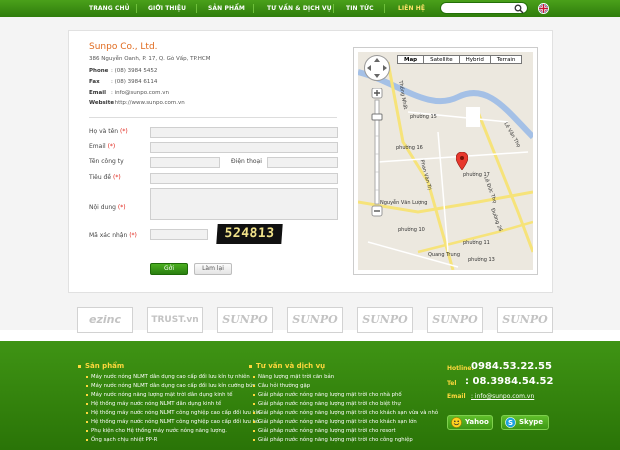 Image resolution: width=620 pixels, height=450 pixels. What do you see at coordinates (244, 204) in the screenshot?
I see `content-textarea` at bounding box center [244, 204].